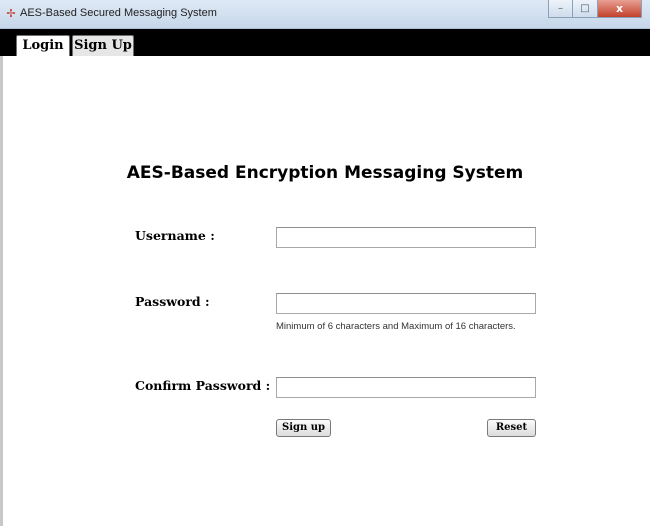  I want to click on tab-login: Login, so click(43, 45).